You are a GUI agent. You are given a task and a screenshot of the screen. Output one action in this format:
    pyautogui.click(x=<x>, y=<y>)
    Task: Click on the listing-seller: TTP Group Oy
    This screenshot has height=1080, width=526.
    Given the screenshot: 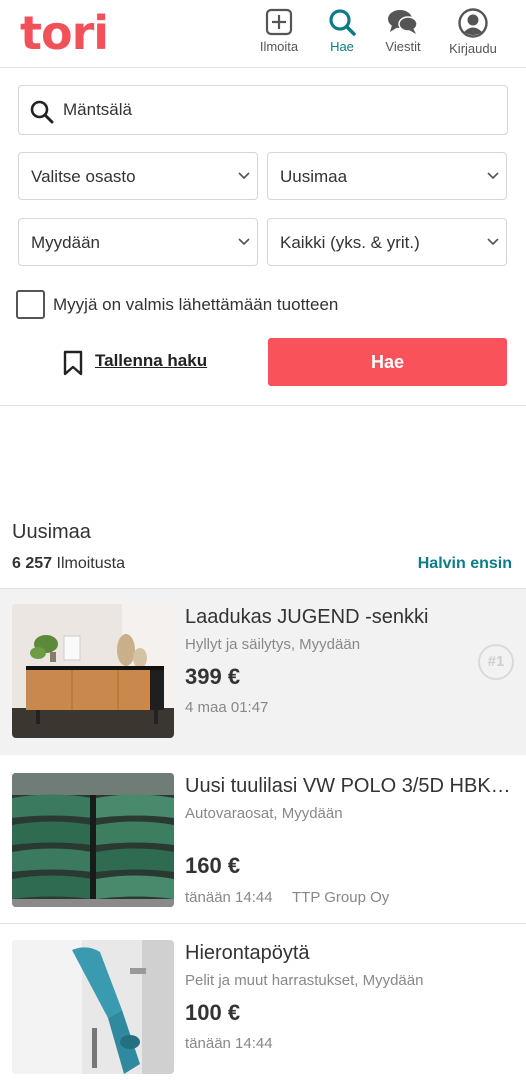 What is the action you would take?
    pyautogui.click(x=341, y=897)
    